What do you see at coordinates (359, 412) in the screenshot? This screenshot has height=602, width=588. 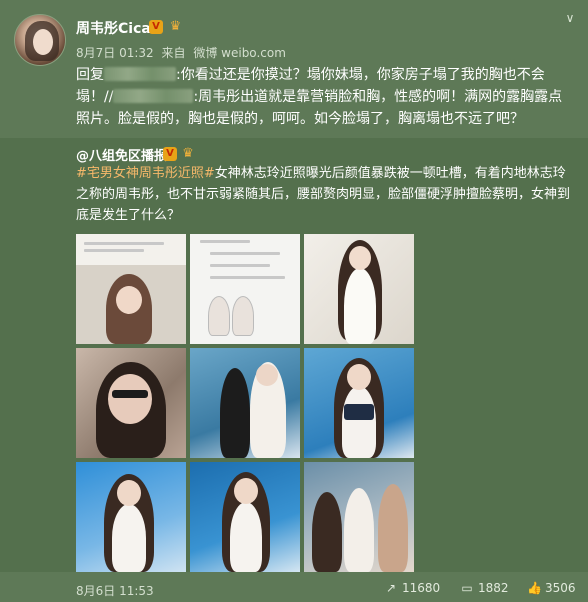 I see `book` at bounding box center [359, 412].